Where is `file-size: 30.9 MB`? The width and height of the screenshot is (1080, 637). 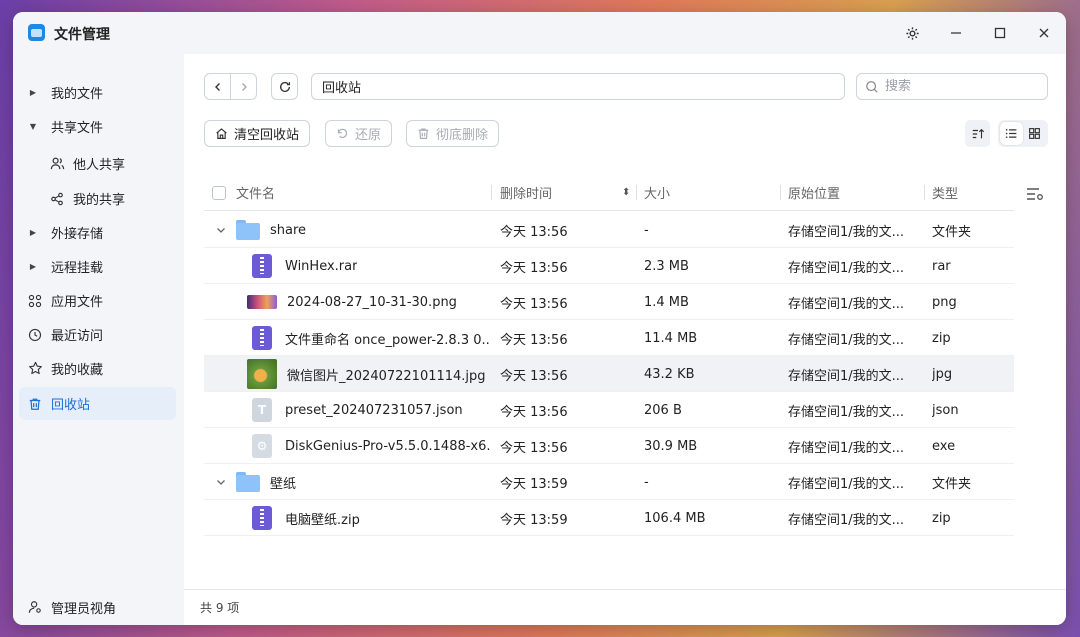 file-size: 30.9 MB is located at coordinates (671, 446).